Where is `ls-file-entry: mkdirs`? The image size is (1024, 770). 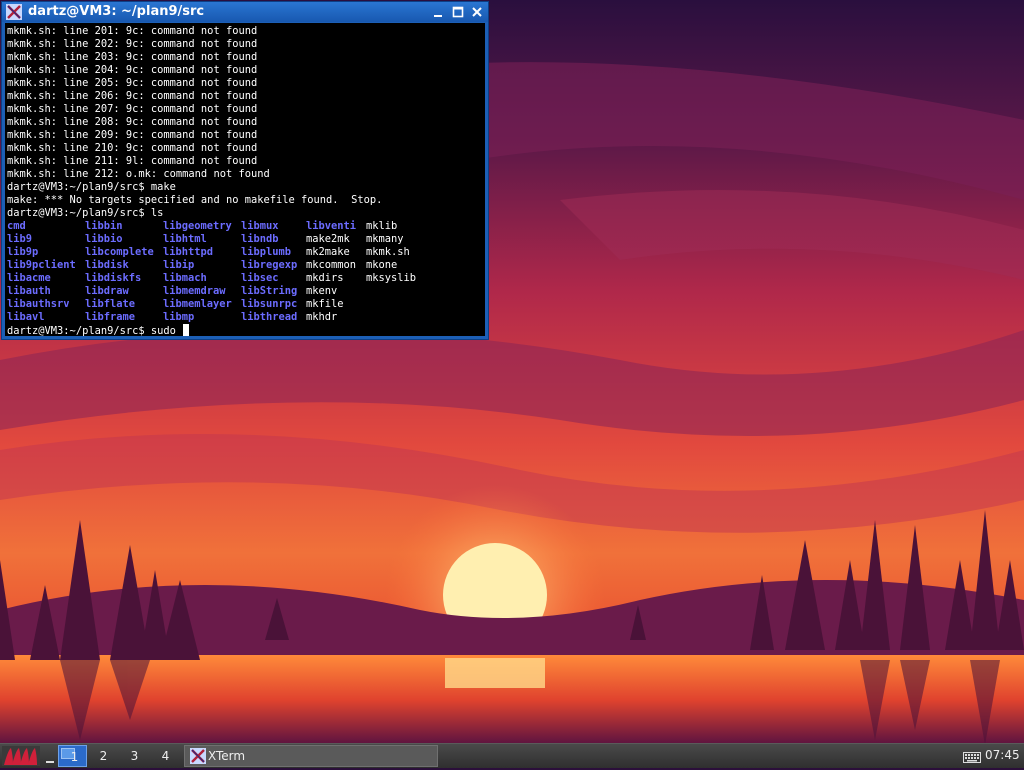 ls-file-entry: mkdirs is located at coordinates (325, 278).